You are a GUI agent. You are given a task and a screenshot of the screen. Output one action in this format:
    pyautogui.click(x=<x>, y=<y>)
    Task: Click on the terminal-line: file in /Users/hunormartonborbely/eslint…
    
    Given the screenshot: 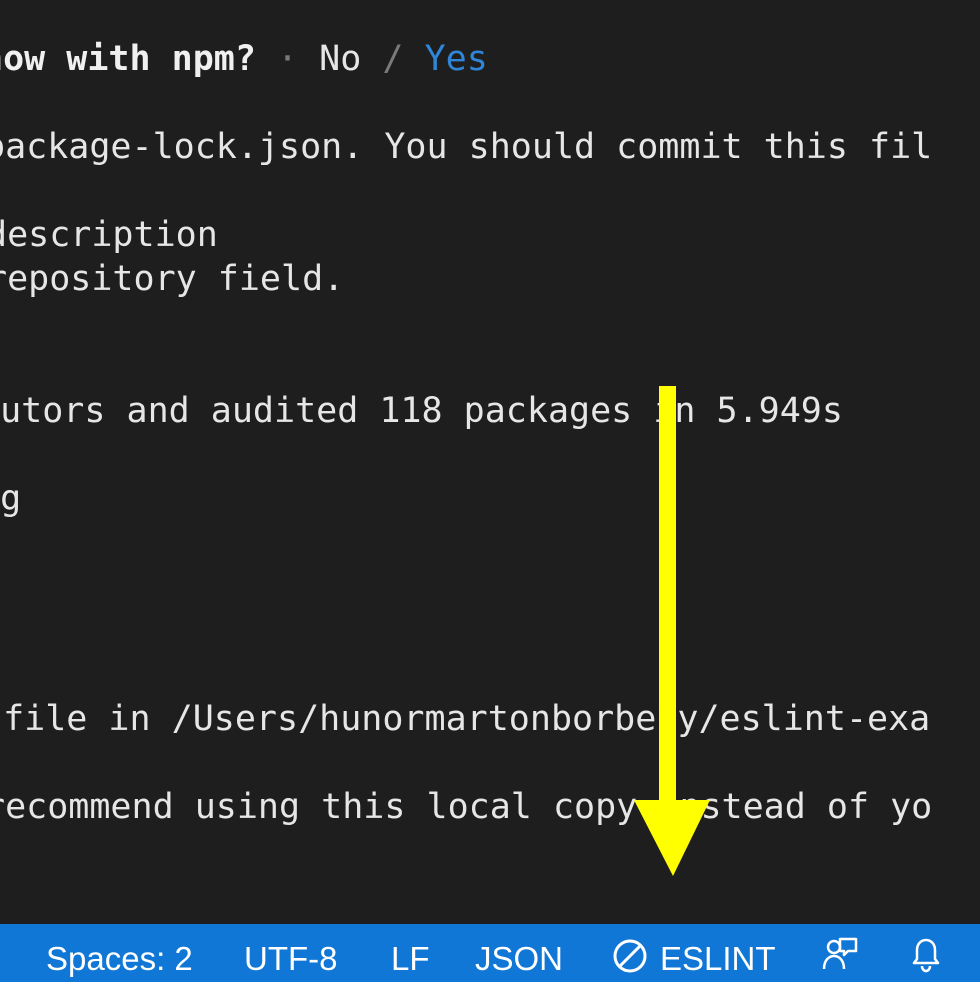 What is the action you would take?
    pyautogui.click(x=465, y=719)
    